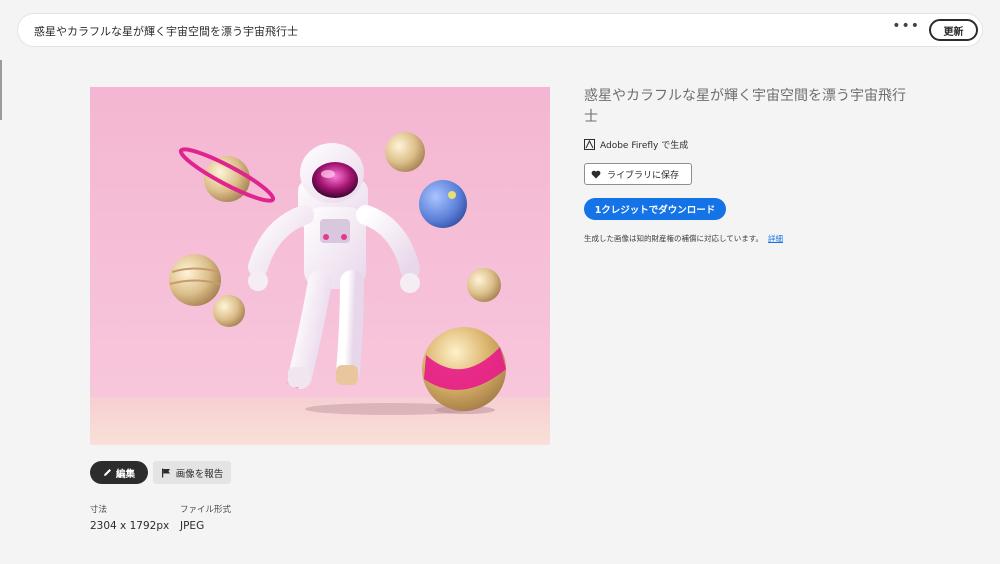 This screenshot has width=1000, height=564. I want to click on window-edge, so click(1, 90).